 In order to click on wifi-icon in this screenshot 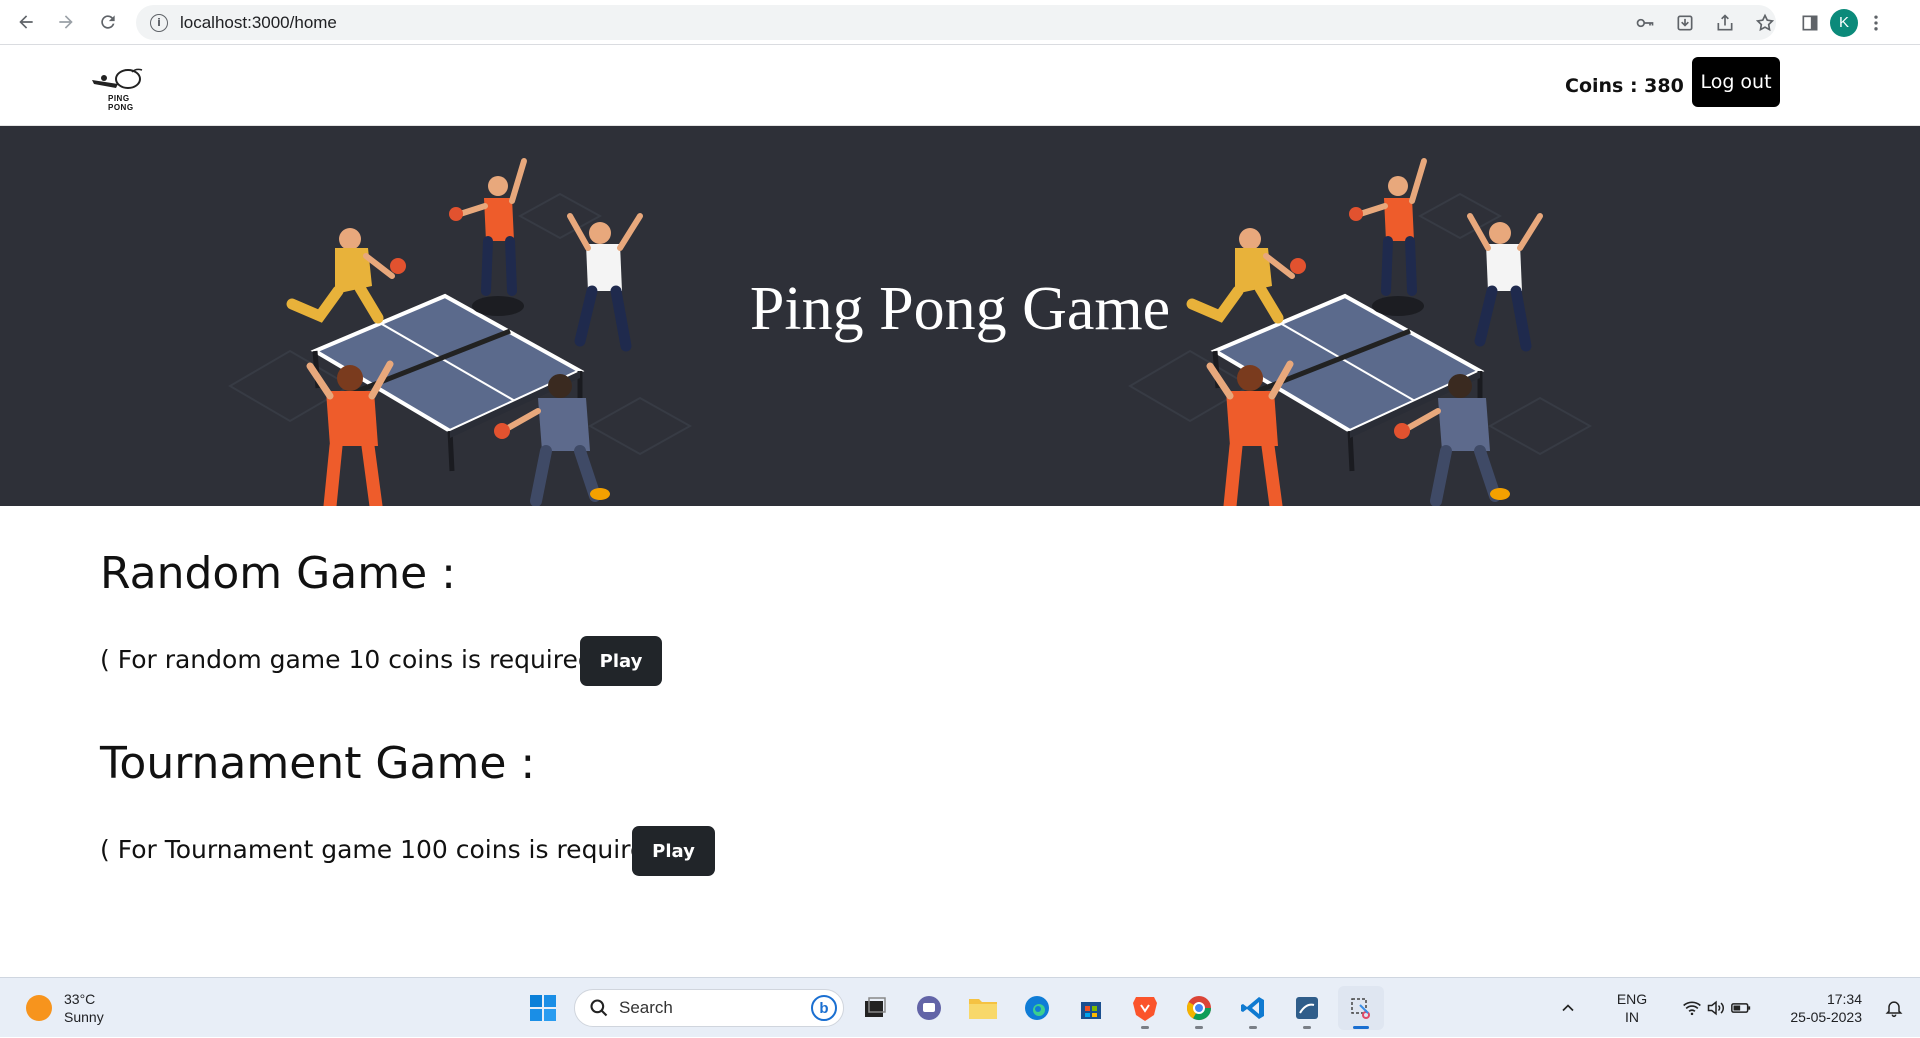, I will do `click(1692, 1008)`.